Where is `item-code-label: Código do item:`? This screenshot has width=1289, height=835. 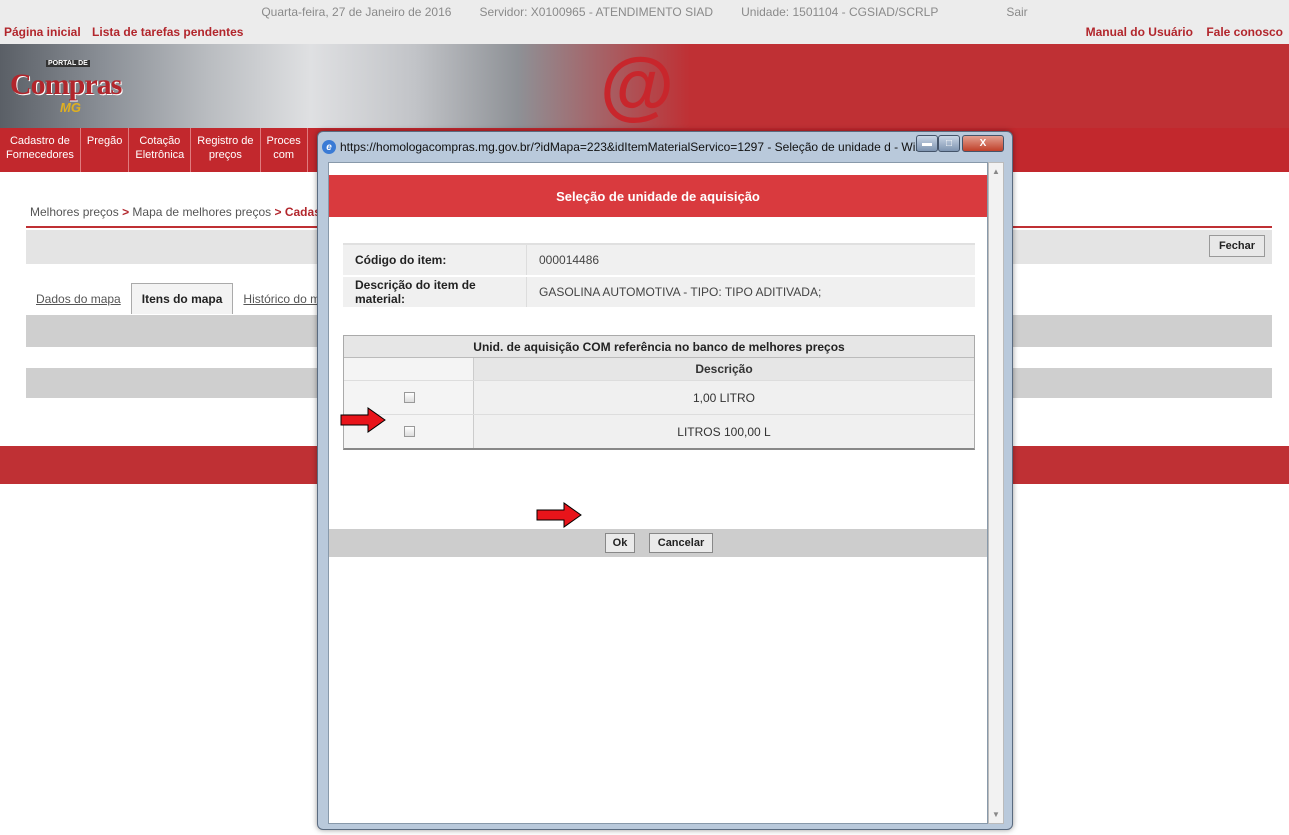 item-code-label: Código do item: is located at coordinates (435, 260).